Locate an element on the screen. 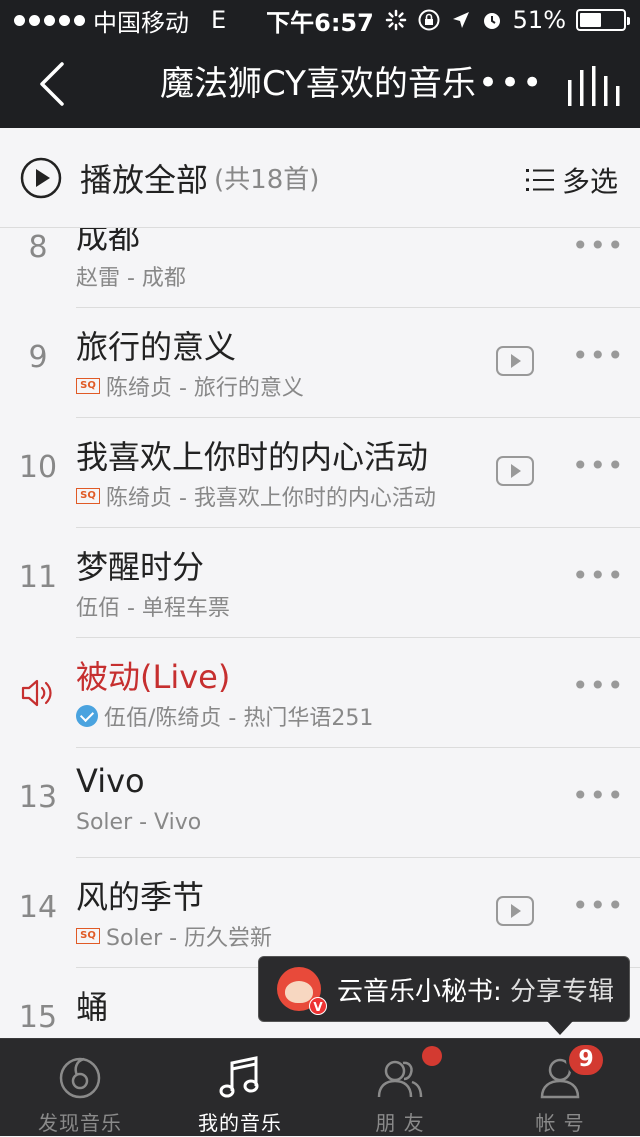  battery-icon is located at coordinates (603, 20).